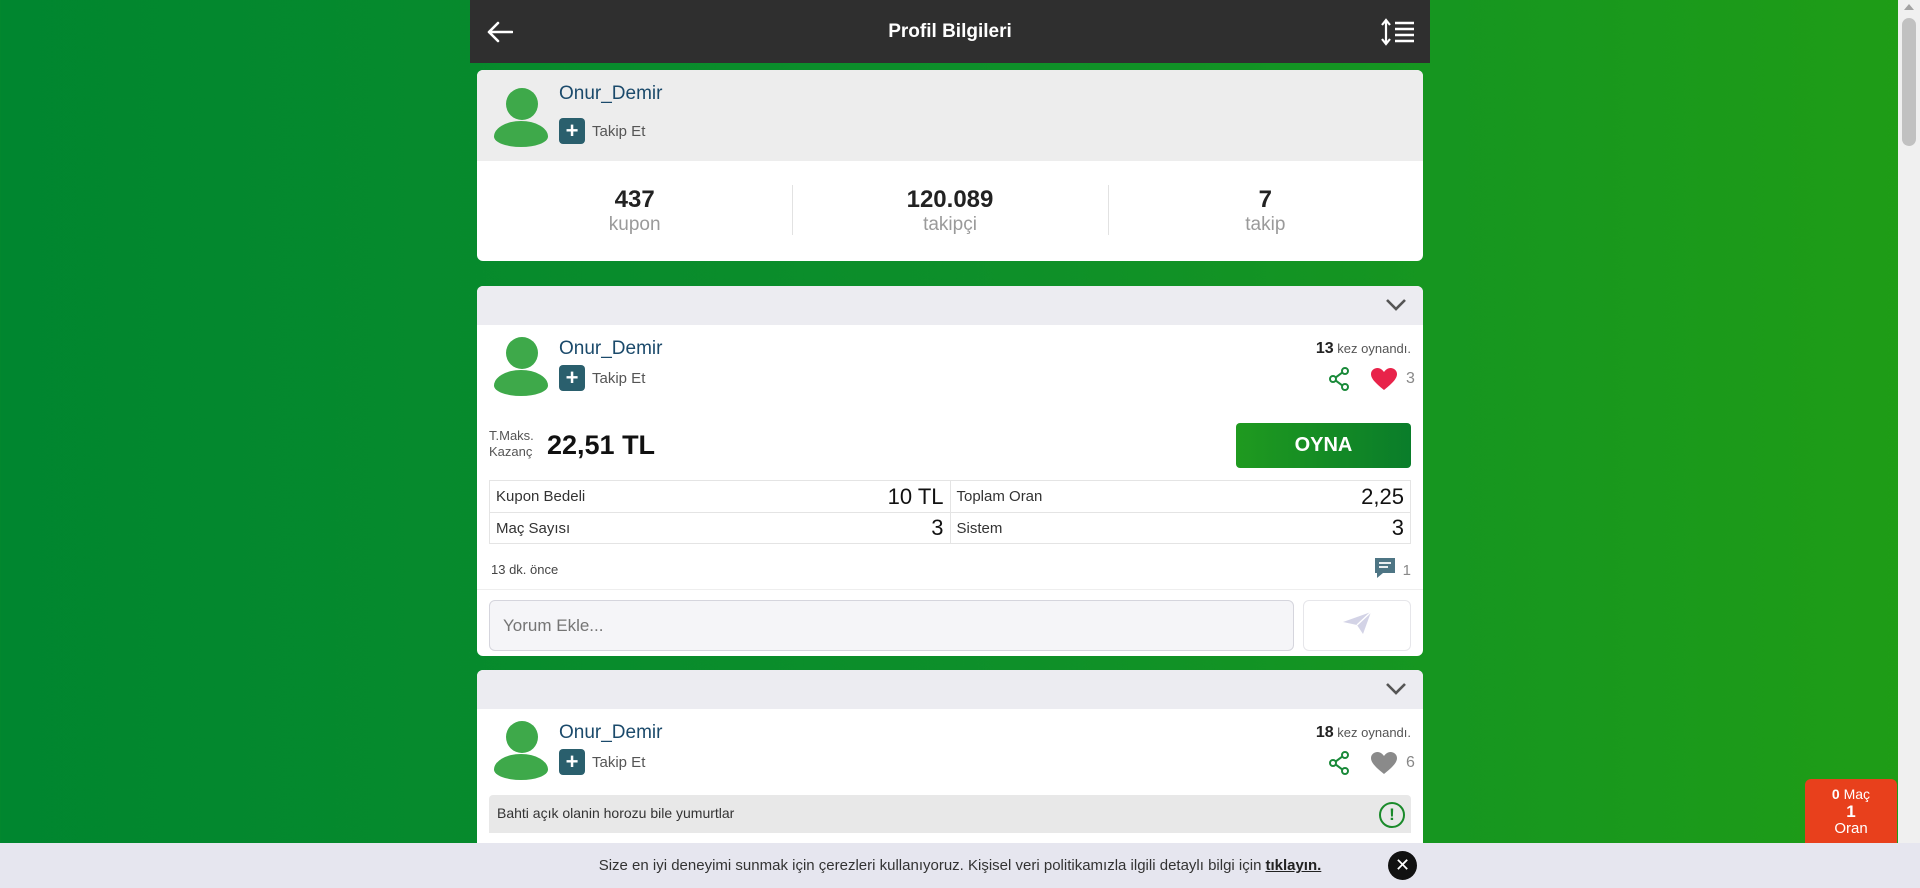 The width and height of the screenshot is (1920, 888). What do you see at coordinates (616, 813) in the screenshot?
I see `coupon-note-text: Bahti açık olanin horozu bile yumurtlar` at bounding box center [616, 813].